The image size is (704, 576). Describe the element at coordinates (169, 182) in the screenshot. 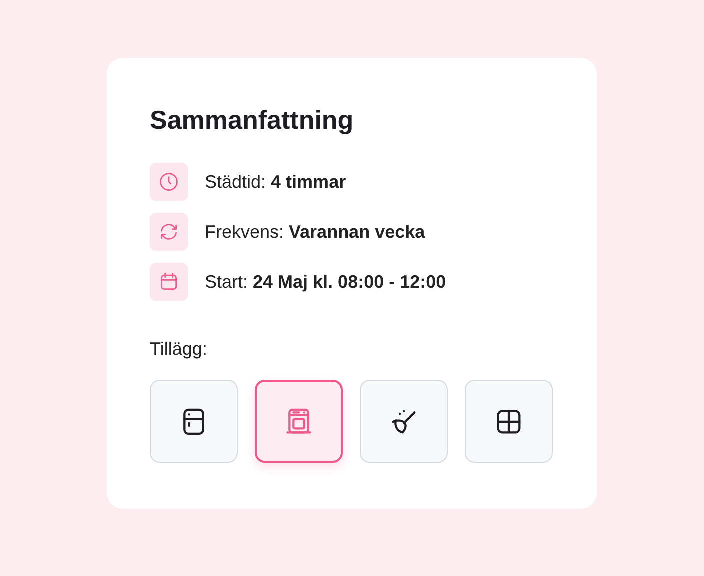

I see `clock-icon` at that location.